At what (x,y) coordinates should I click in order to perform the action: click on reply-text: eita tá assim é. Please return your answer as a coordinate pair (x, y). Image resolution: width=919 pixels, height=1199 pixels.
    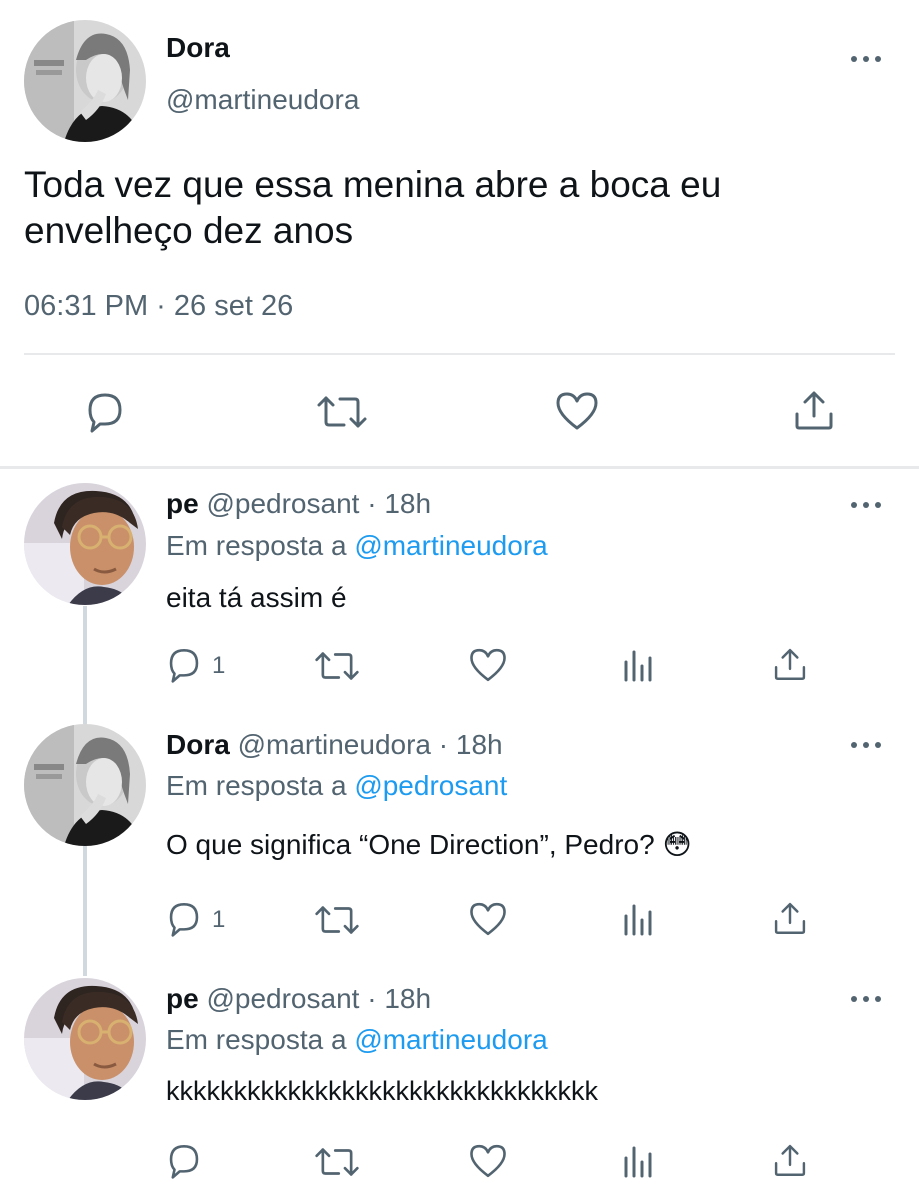
    Looking at the image, I should click on (256, 597).